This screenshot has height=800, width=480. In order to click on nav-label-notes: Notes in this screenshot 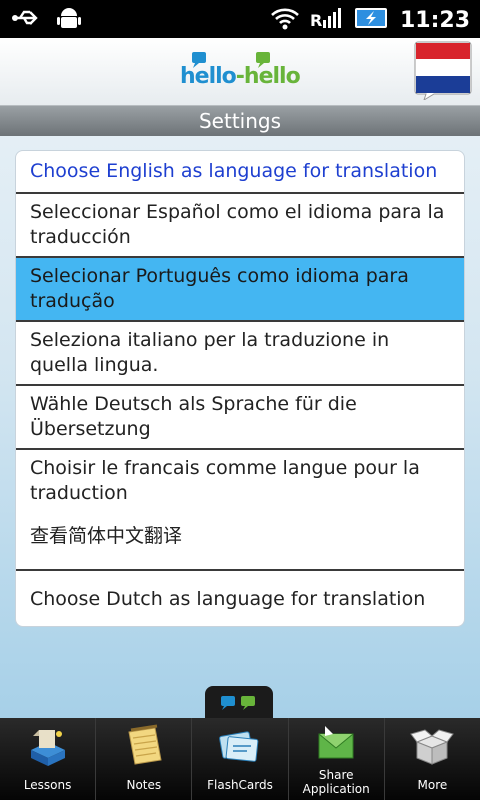, I will do `click(144, 785)`.